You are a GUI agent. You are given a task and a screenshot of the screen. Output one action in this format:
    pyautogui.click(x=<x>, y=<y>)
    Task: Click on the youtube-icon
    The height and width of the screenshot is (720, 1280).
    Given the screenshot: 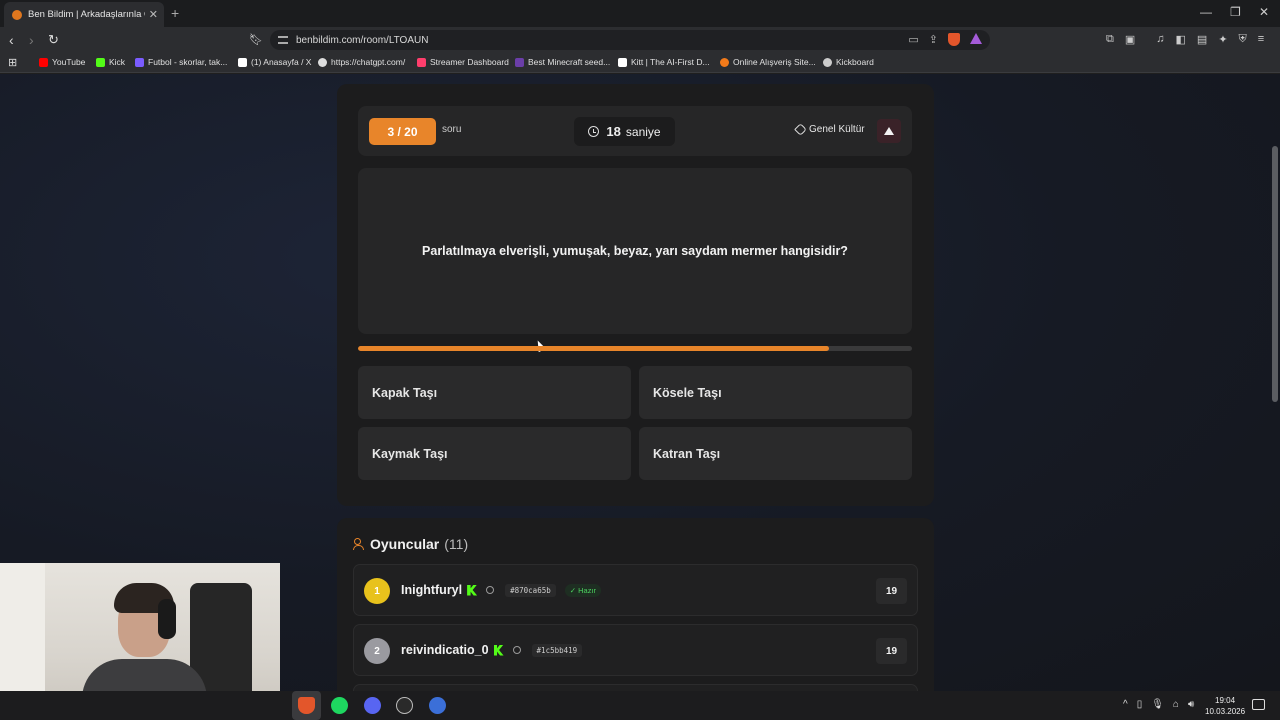 What is the action you would take?
    pyautogui.click(x=43, y=62)
    